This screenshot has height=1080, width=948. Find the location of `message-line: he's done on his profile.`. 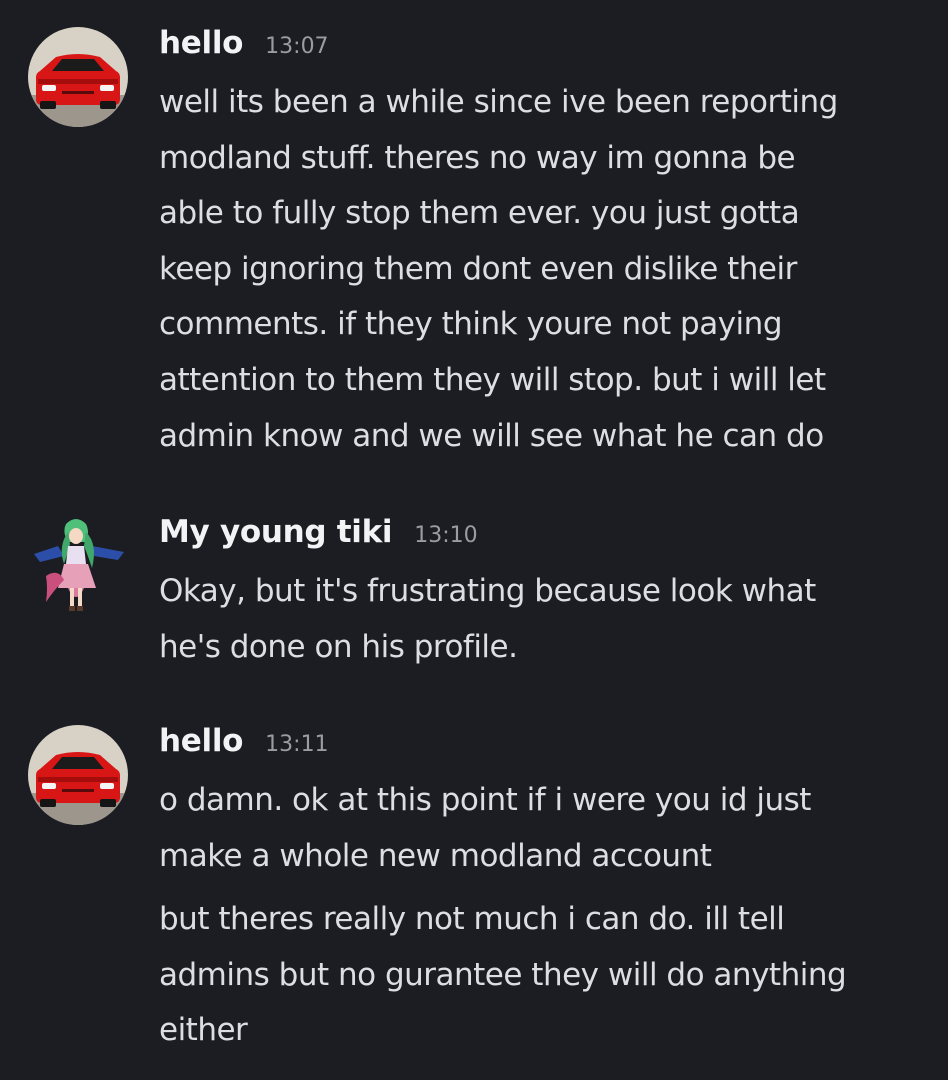

message-line: he's done on his profile. is located at coordinates (338, 646).